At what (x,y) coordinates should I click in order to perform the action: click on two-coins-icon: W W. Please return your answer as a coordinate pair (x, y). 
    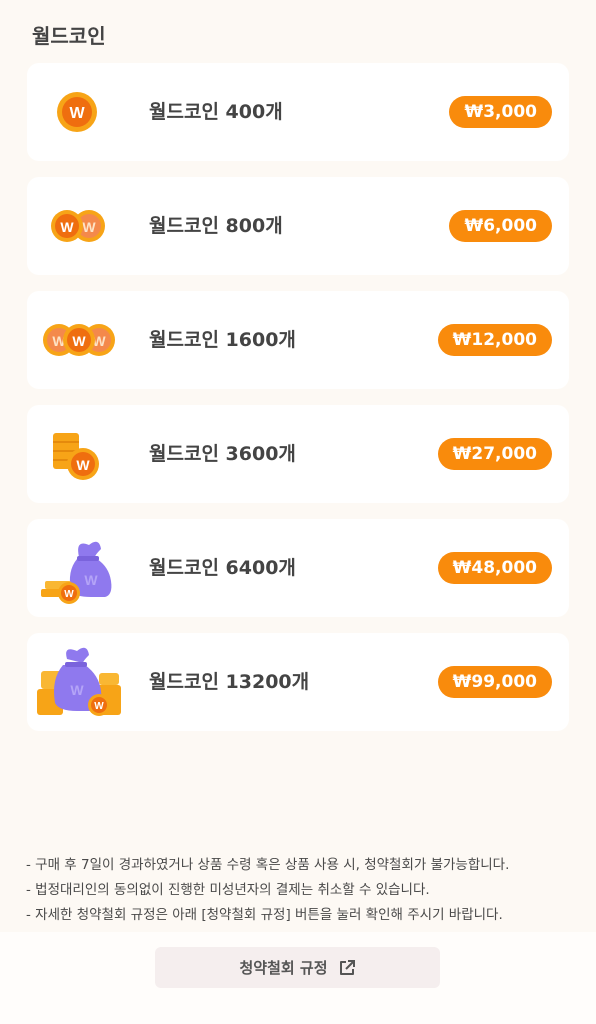
    Looking at the image, I should click on (78, 226).